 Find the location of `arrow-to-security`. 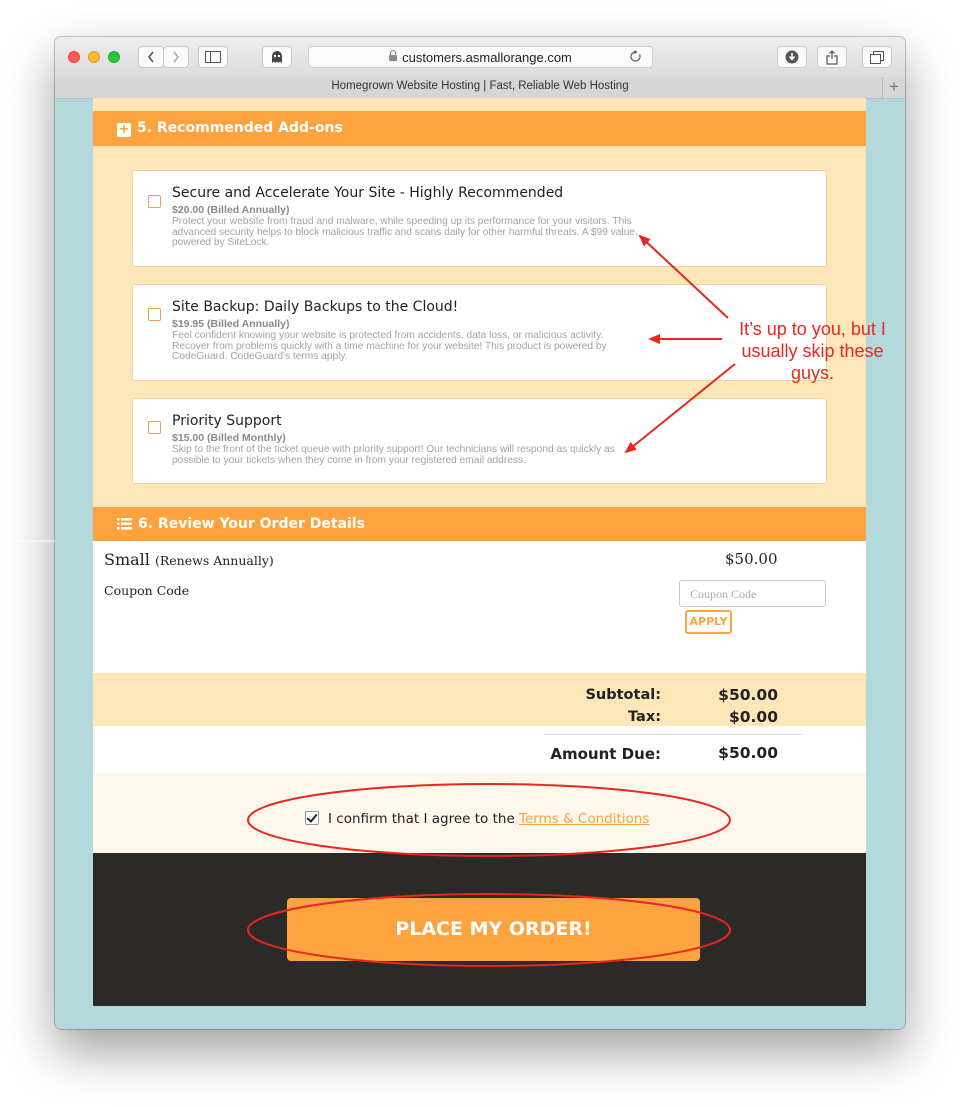

arrow-to-security is located at coordinates (683, 276).